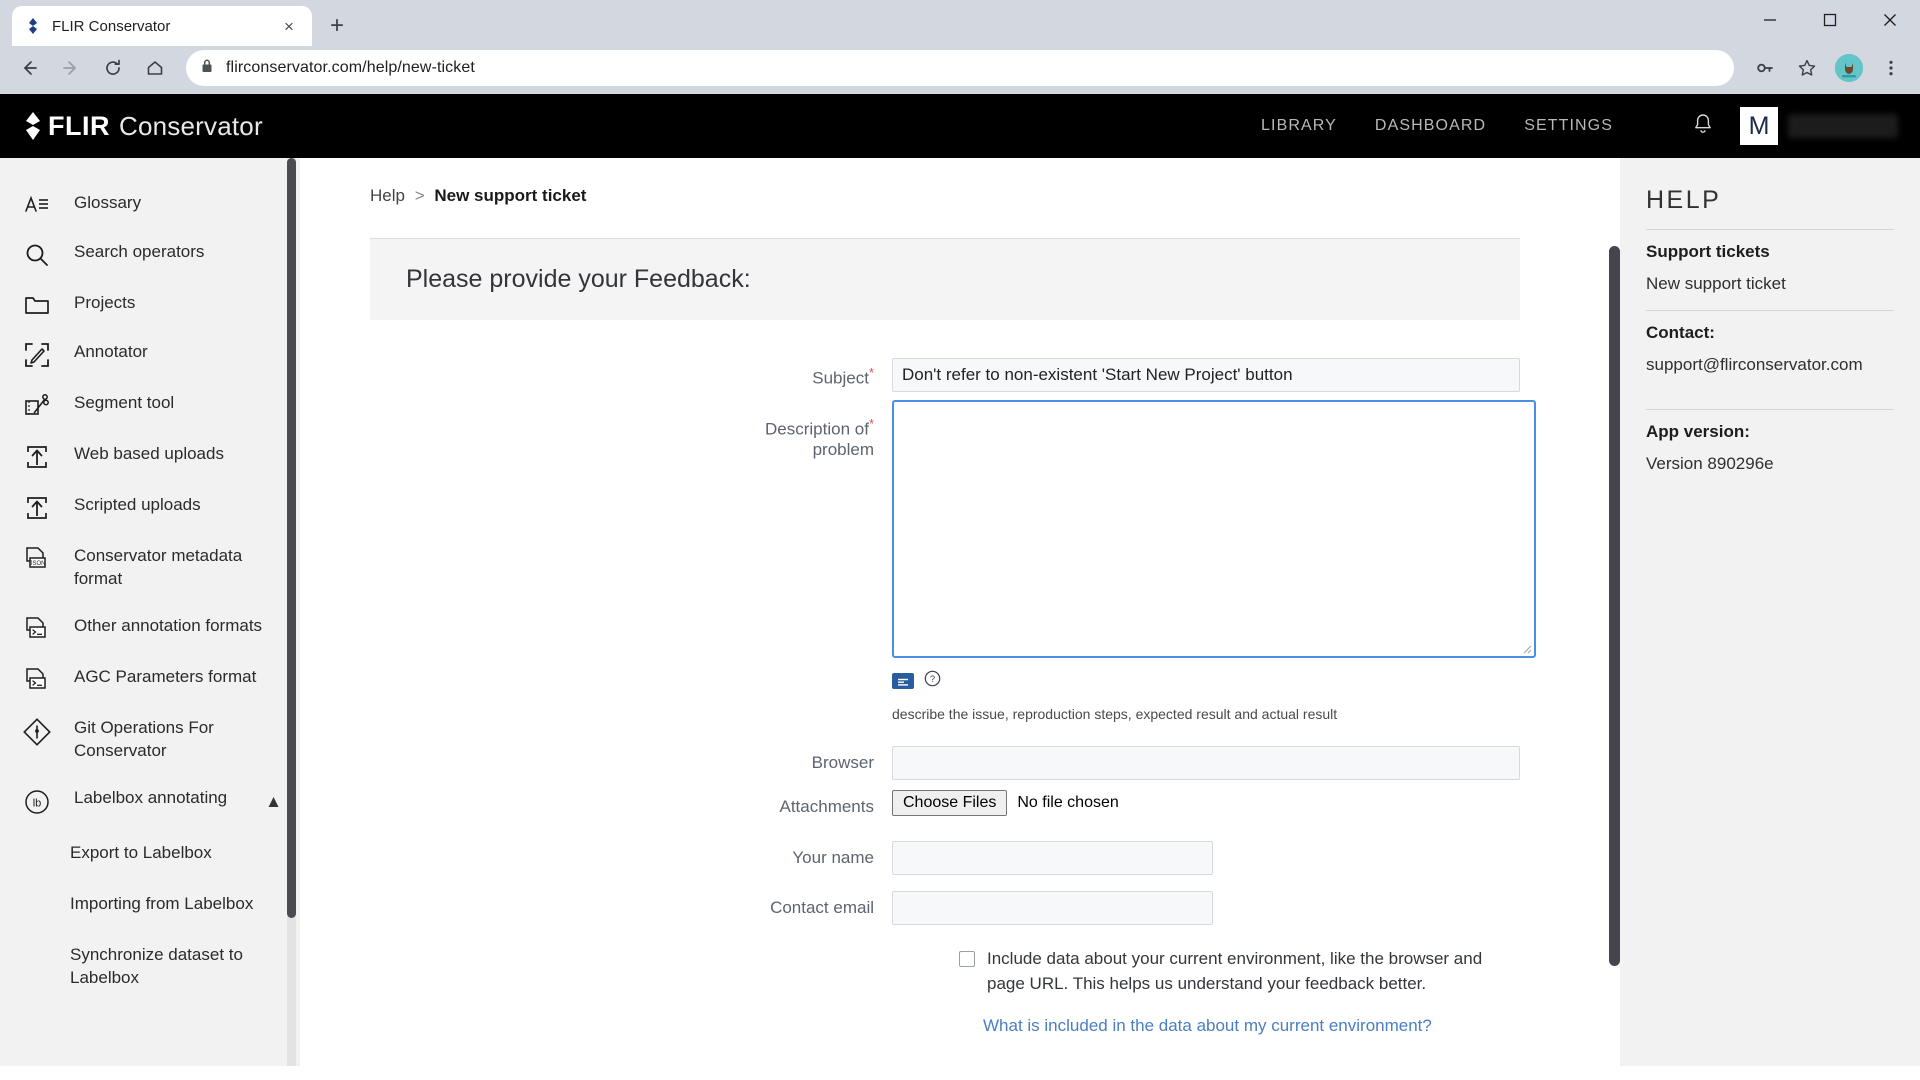 Image resolution: width=1920 pixels, height=1080 pixels. I want to click on sidebar-scrollbar-thumb, so click(291, 538).